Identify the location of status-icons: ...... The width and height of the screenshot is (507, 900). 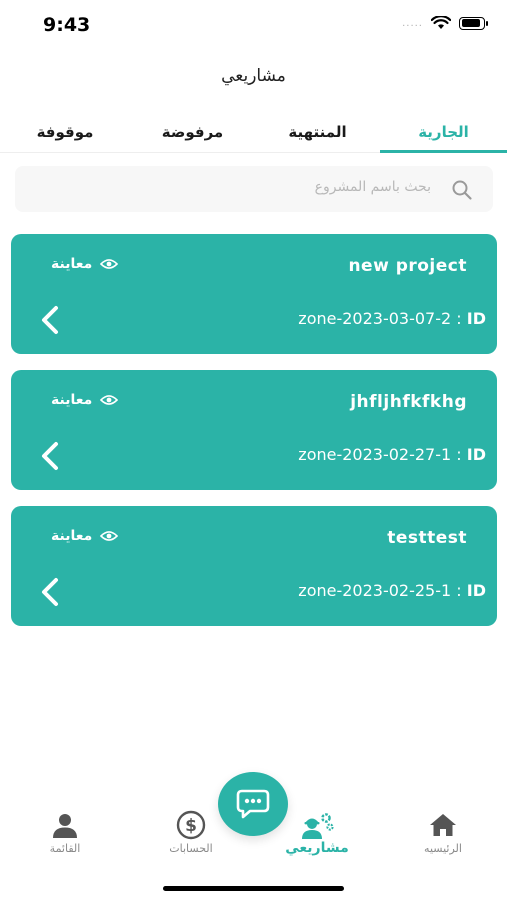
(445, 23).